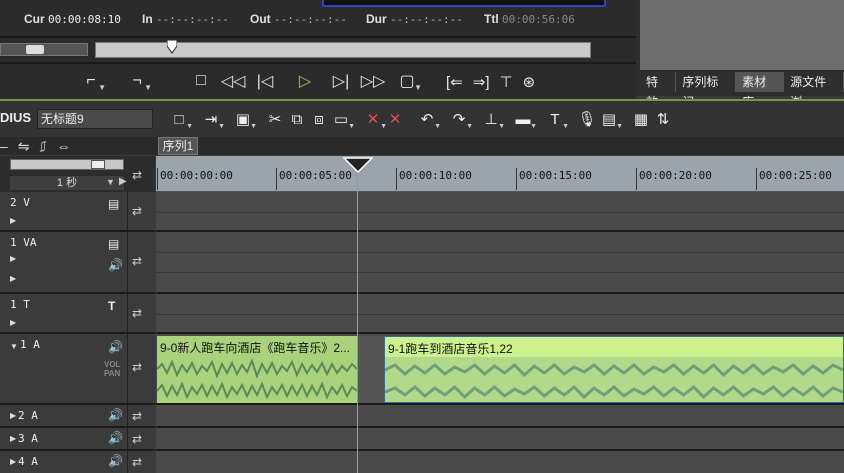  Describe the element at coordinates (641, 119) in the screenshot. I see `grid-icon: ▦` at that location.